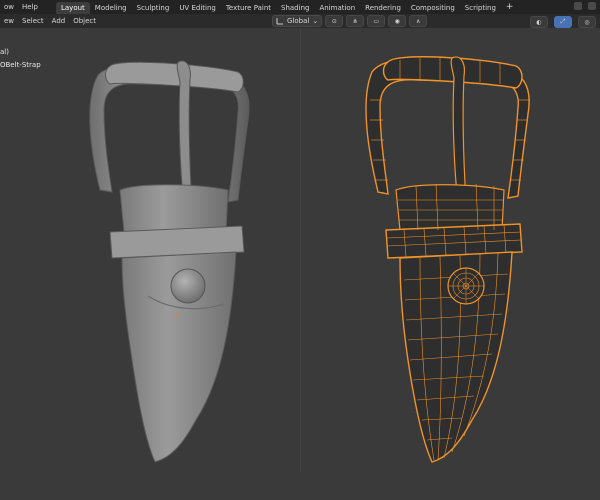 The height and width of the screenshot is (500, 600). What do you see at coordinates (450, 207) in the screenshot?
I see `wire-strap-upper` at bounding box center [450, 207].